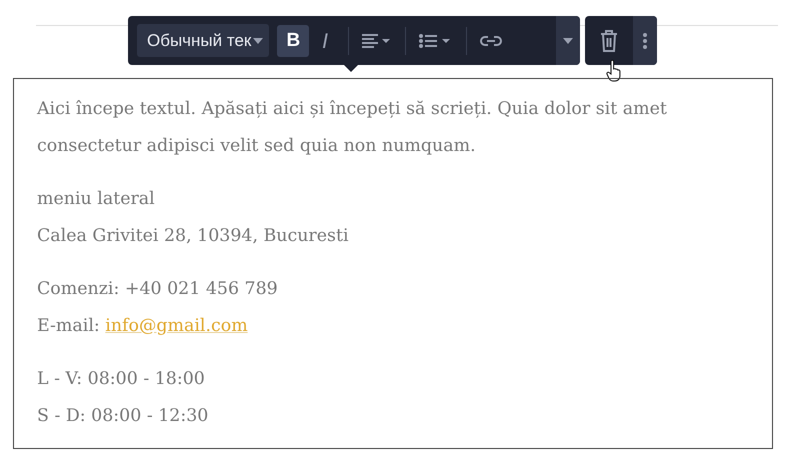  What do you see at coordinates (609, 41) in the screenshot?
I see `trash-icon` at bounding box center [609, 41].